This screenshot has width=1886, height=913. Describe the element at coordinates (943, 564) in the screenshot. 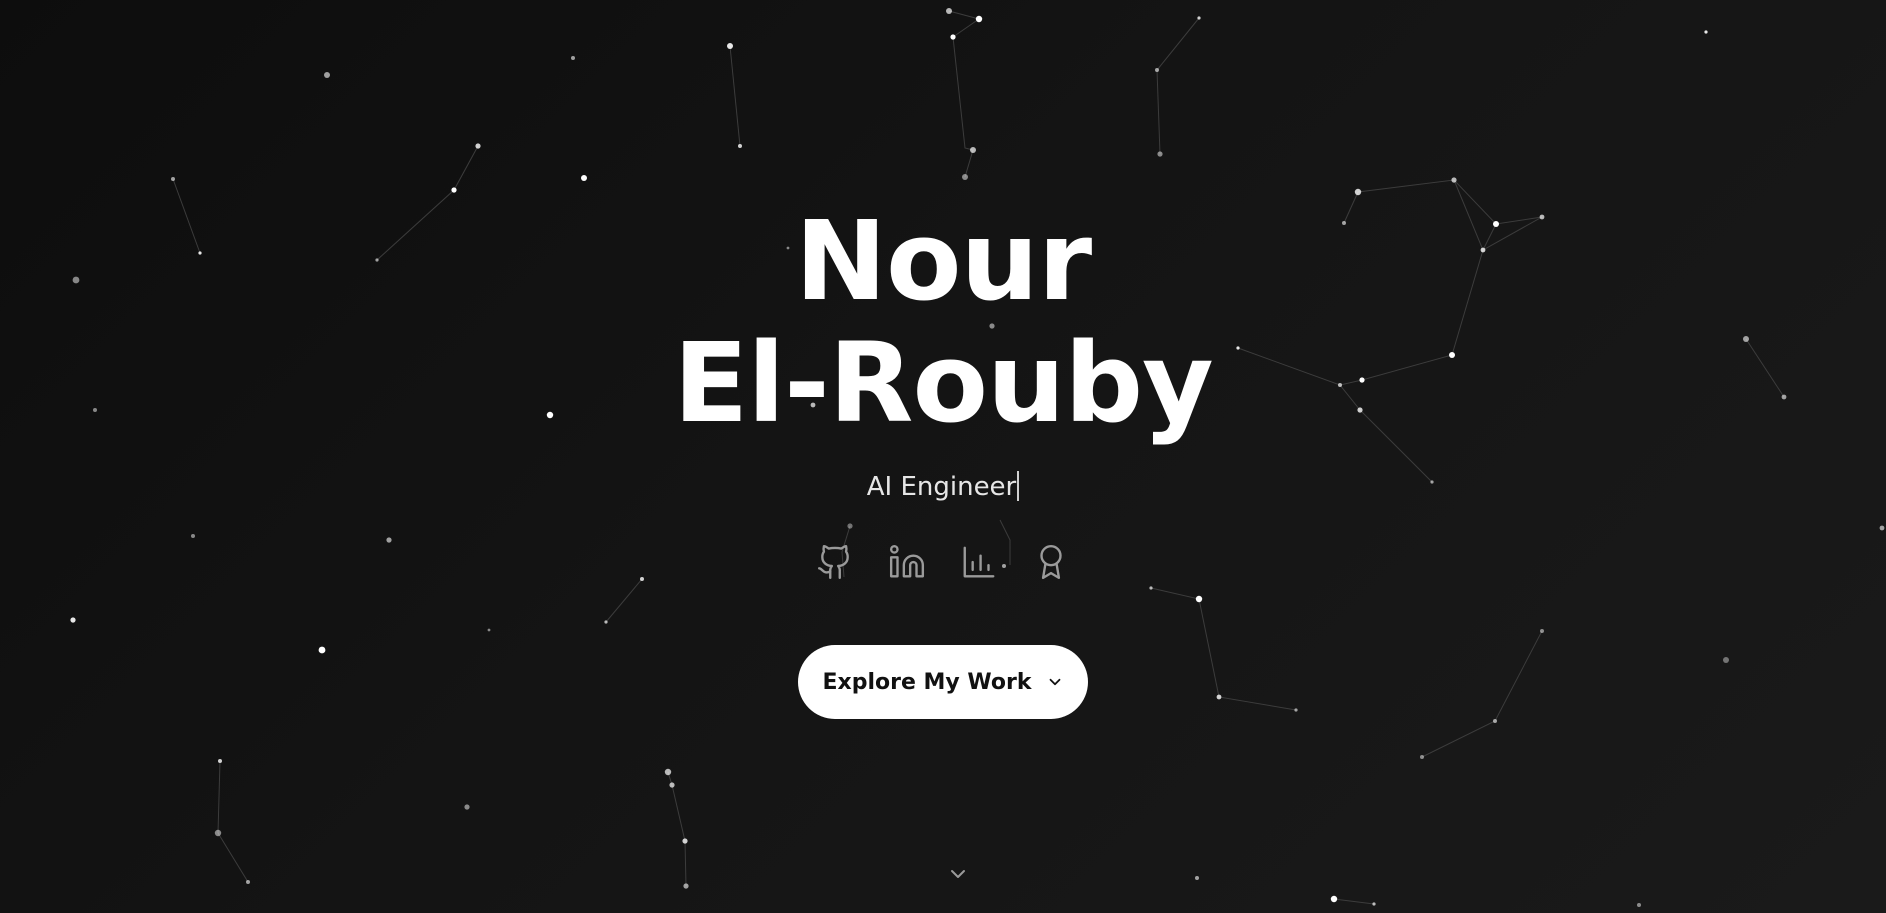

I see `social-links` at that location.